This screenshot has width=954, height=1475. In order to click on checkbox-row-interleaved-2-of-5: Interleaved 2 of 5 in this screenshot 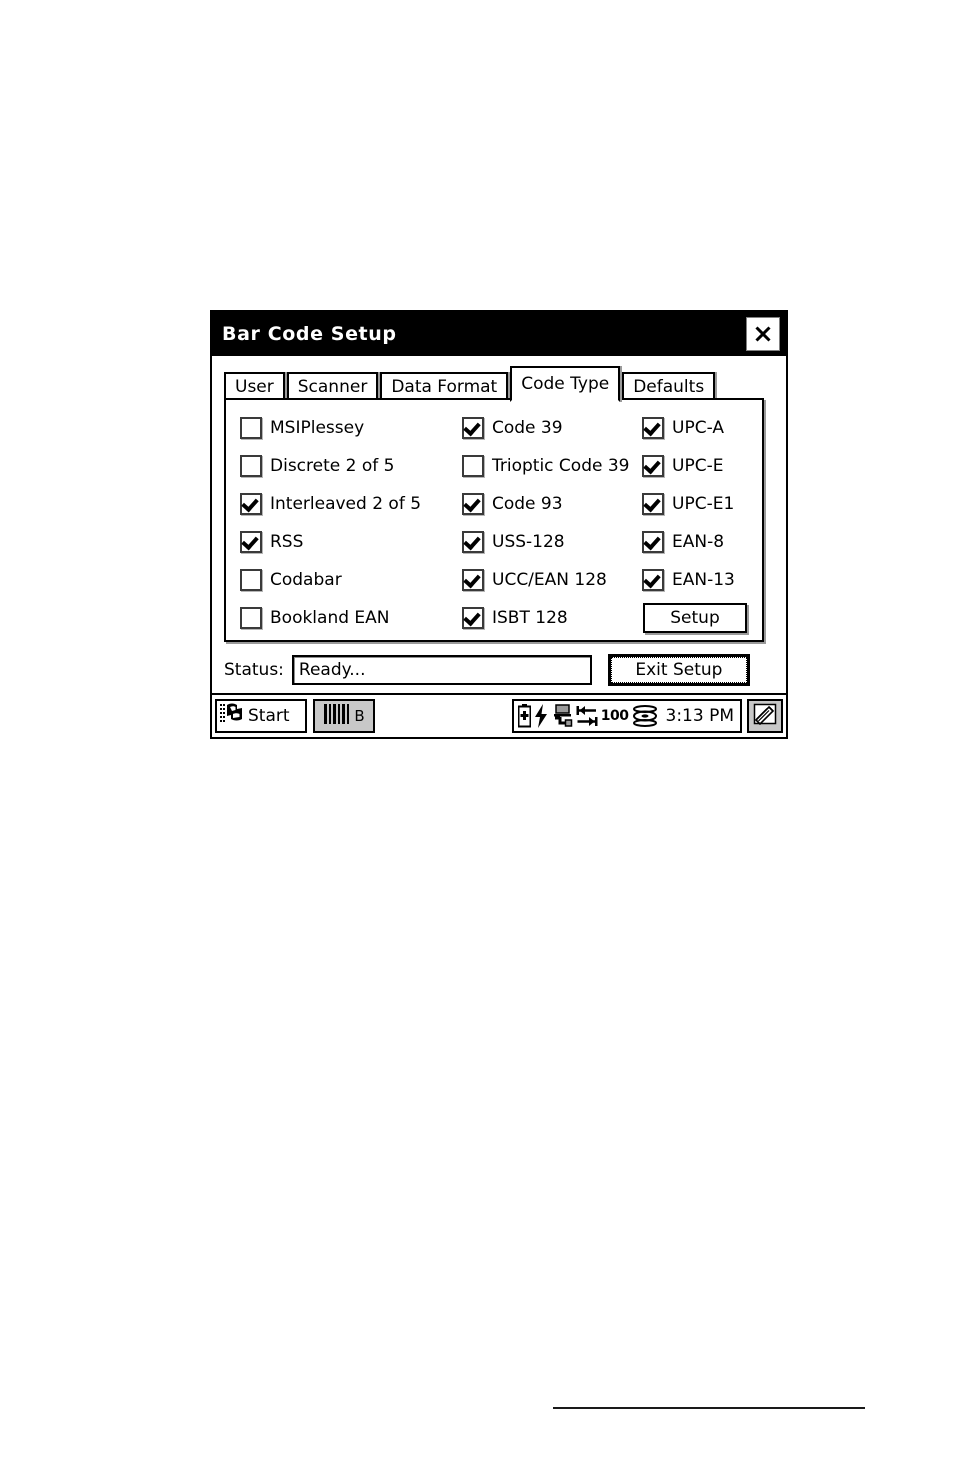, I will do `click(351, 504)`.